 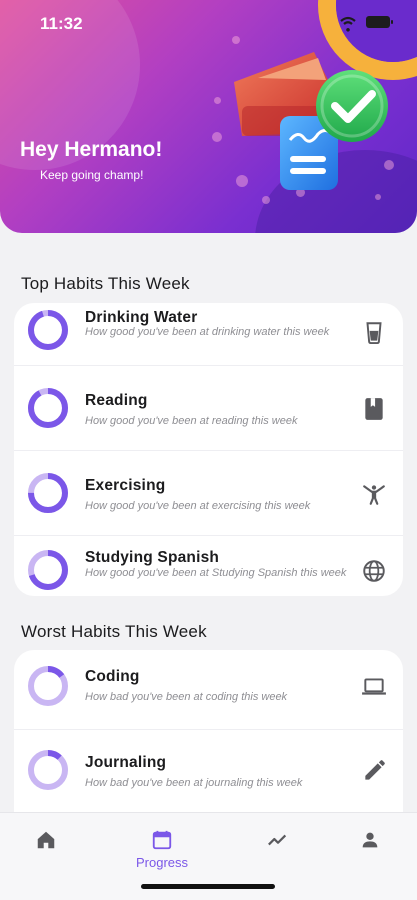 I want to click on tab-stats, so click(x=278, y=848).